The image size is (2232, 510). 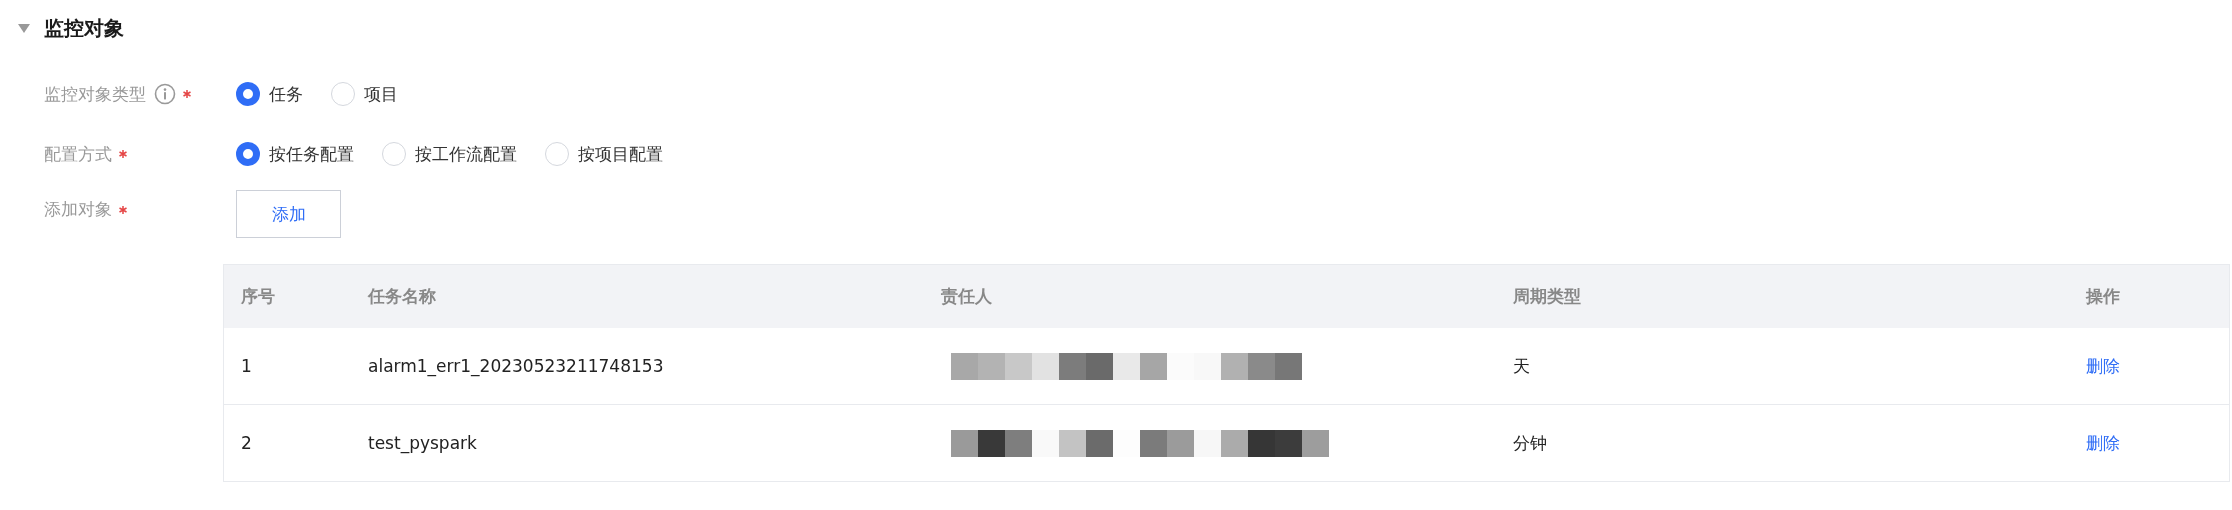 What do you see at coordinates (604, 154) in the screenshot?
I see `radio-option: 按项目配置` at bounding box center [604, 154].